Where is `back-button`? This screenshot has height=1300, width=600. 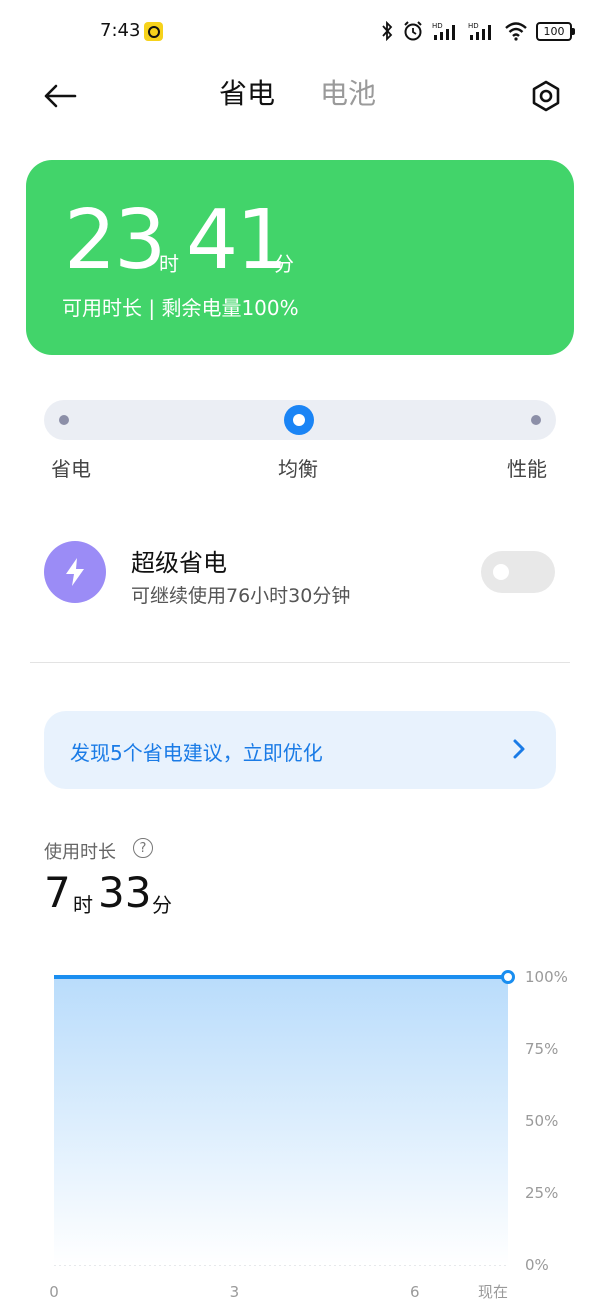
back-button is located at coordinates (60, 96).